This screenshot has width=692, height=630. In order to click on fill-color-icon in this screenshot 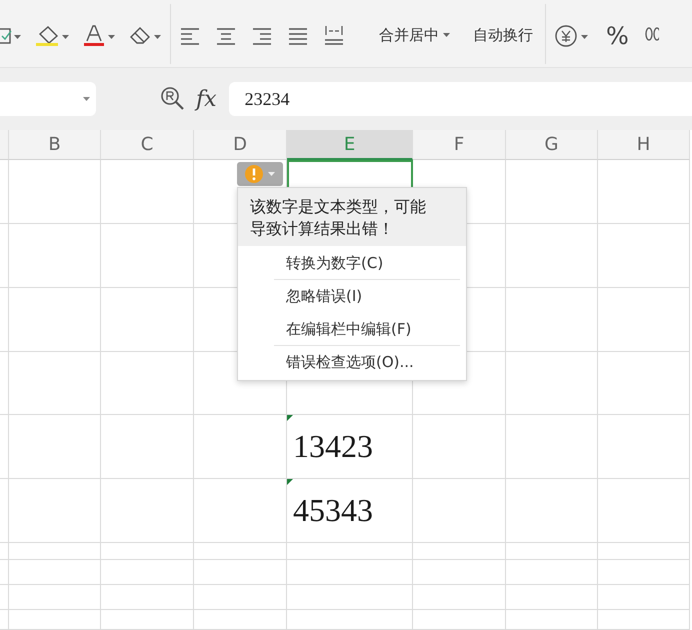, I will do `click(52, 36)`.